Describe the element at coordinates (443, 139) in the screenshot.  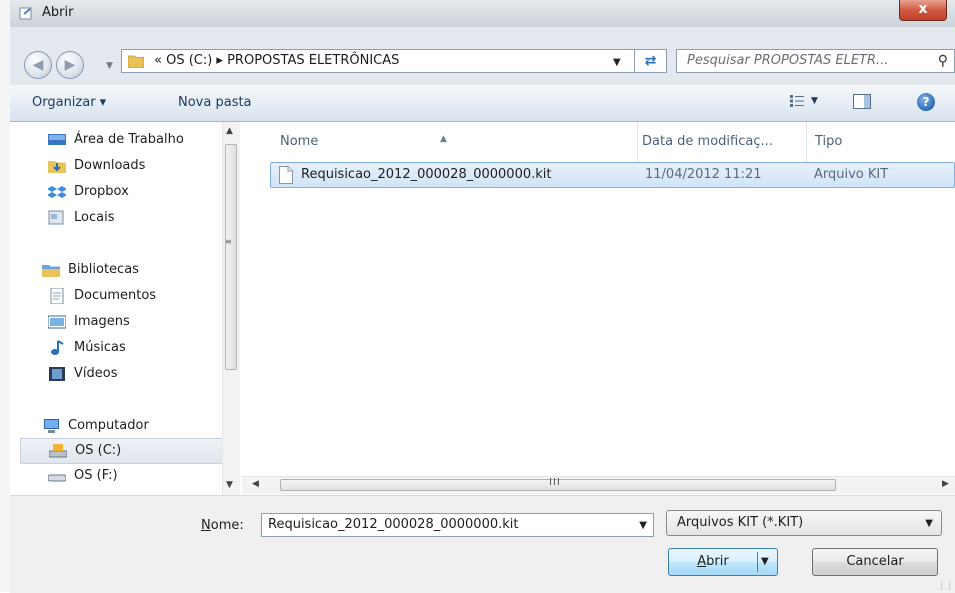
I see `sort-ascending-icon: ▲` at that location.